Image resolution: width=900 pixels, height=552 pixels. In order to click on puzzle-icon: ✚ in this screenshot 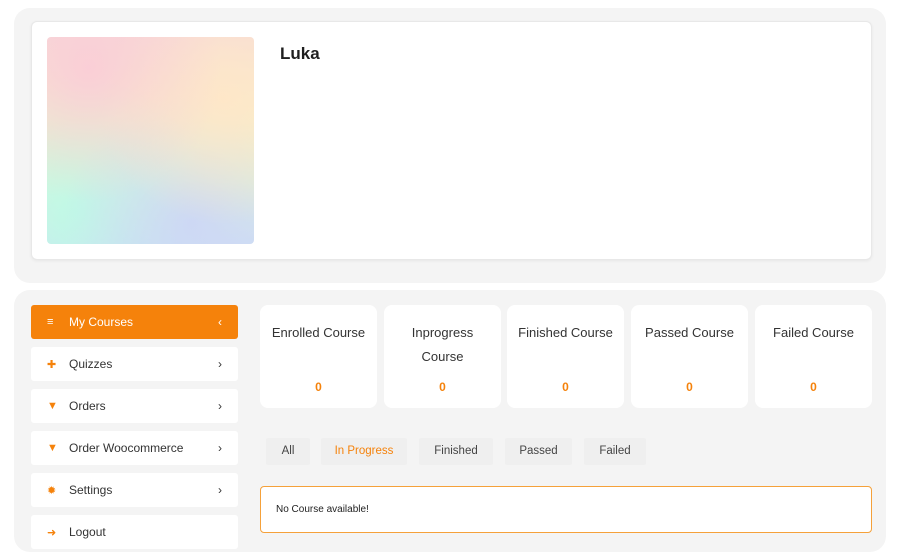, I will do `click(52, 364)`.